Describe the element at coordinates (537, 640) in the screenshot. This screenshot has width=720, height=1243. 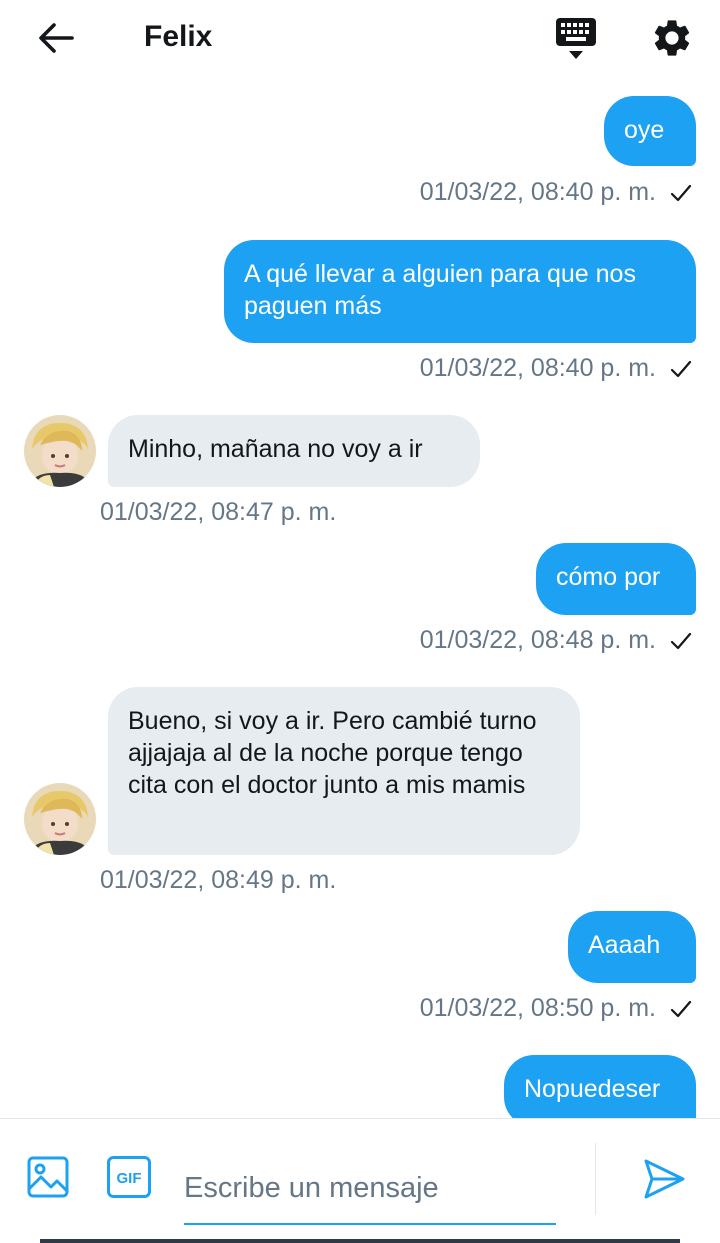
I see `message-timestamp: 01/03/22, 08:48 p. m.` at that location.